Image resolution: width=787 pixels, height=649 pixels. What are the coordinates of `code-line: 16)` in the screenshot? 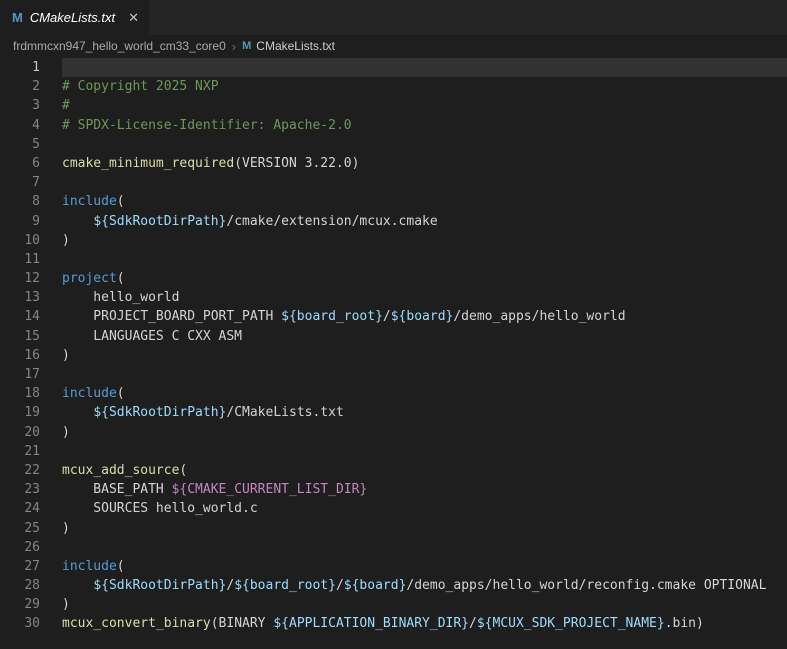 It's located at (393, 355).